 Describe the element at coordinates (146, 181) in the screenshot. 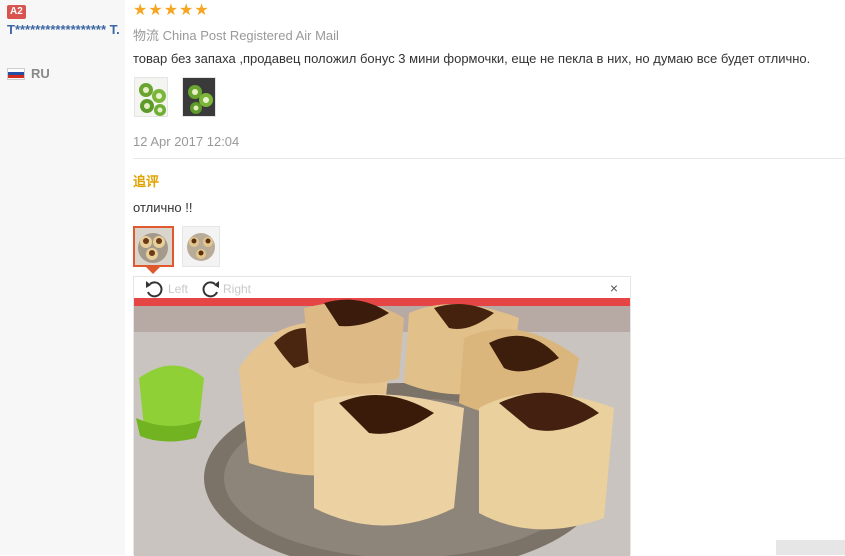

I see `followup-title: 追评` at that location.